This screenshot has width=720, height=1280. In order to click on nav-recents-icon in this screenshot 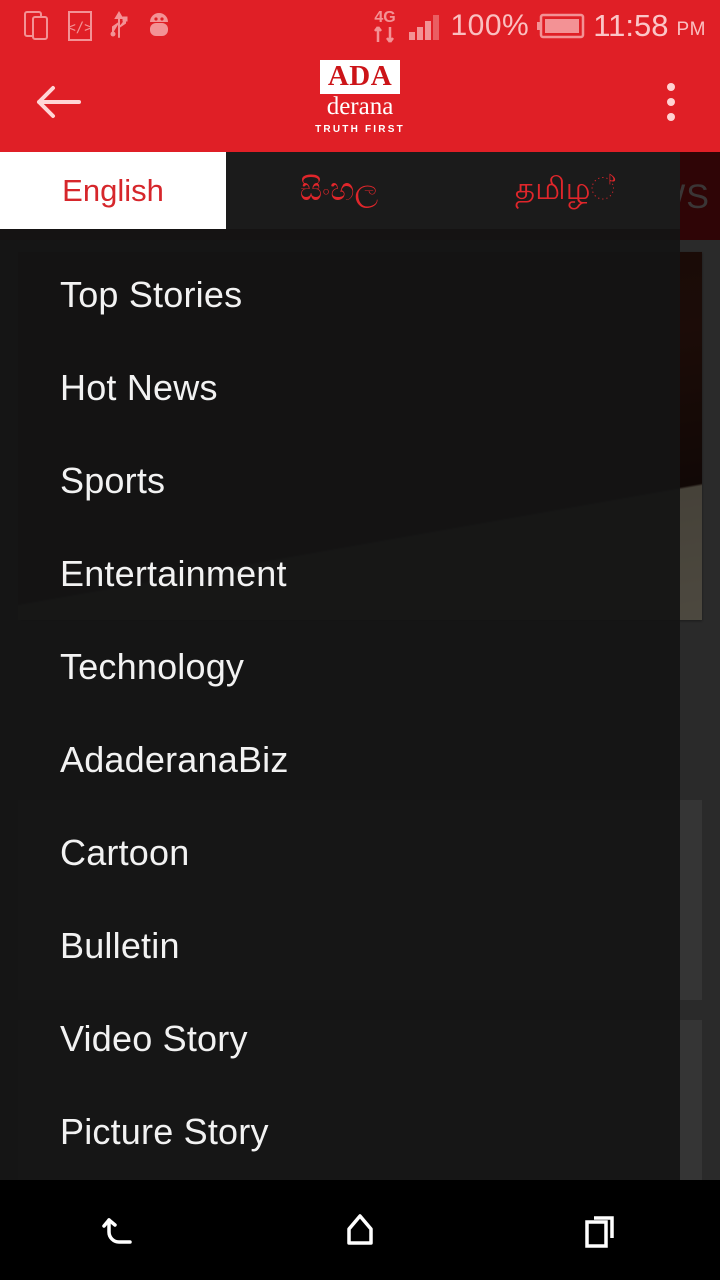, I will do `click(599, 1232)`.